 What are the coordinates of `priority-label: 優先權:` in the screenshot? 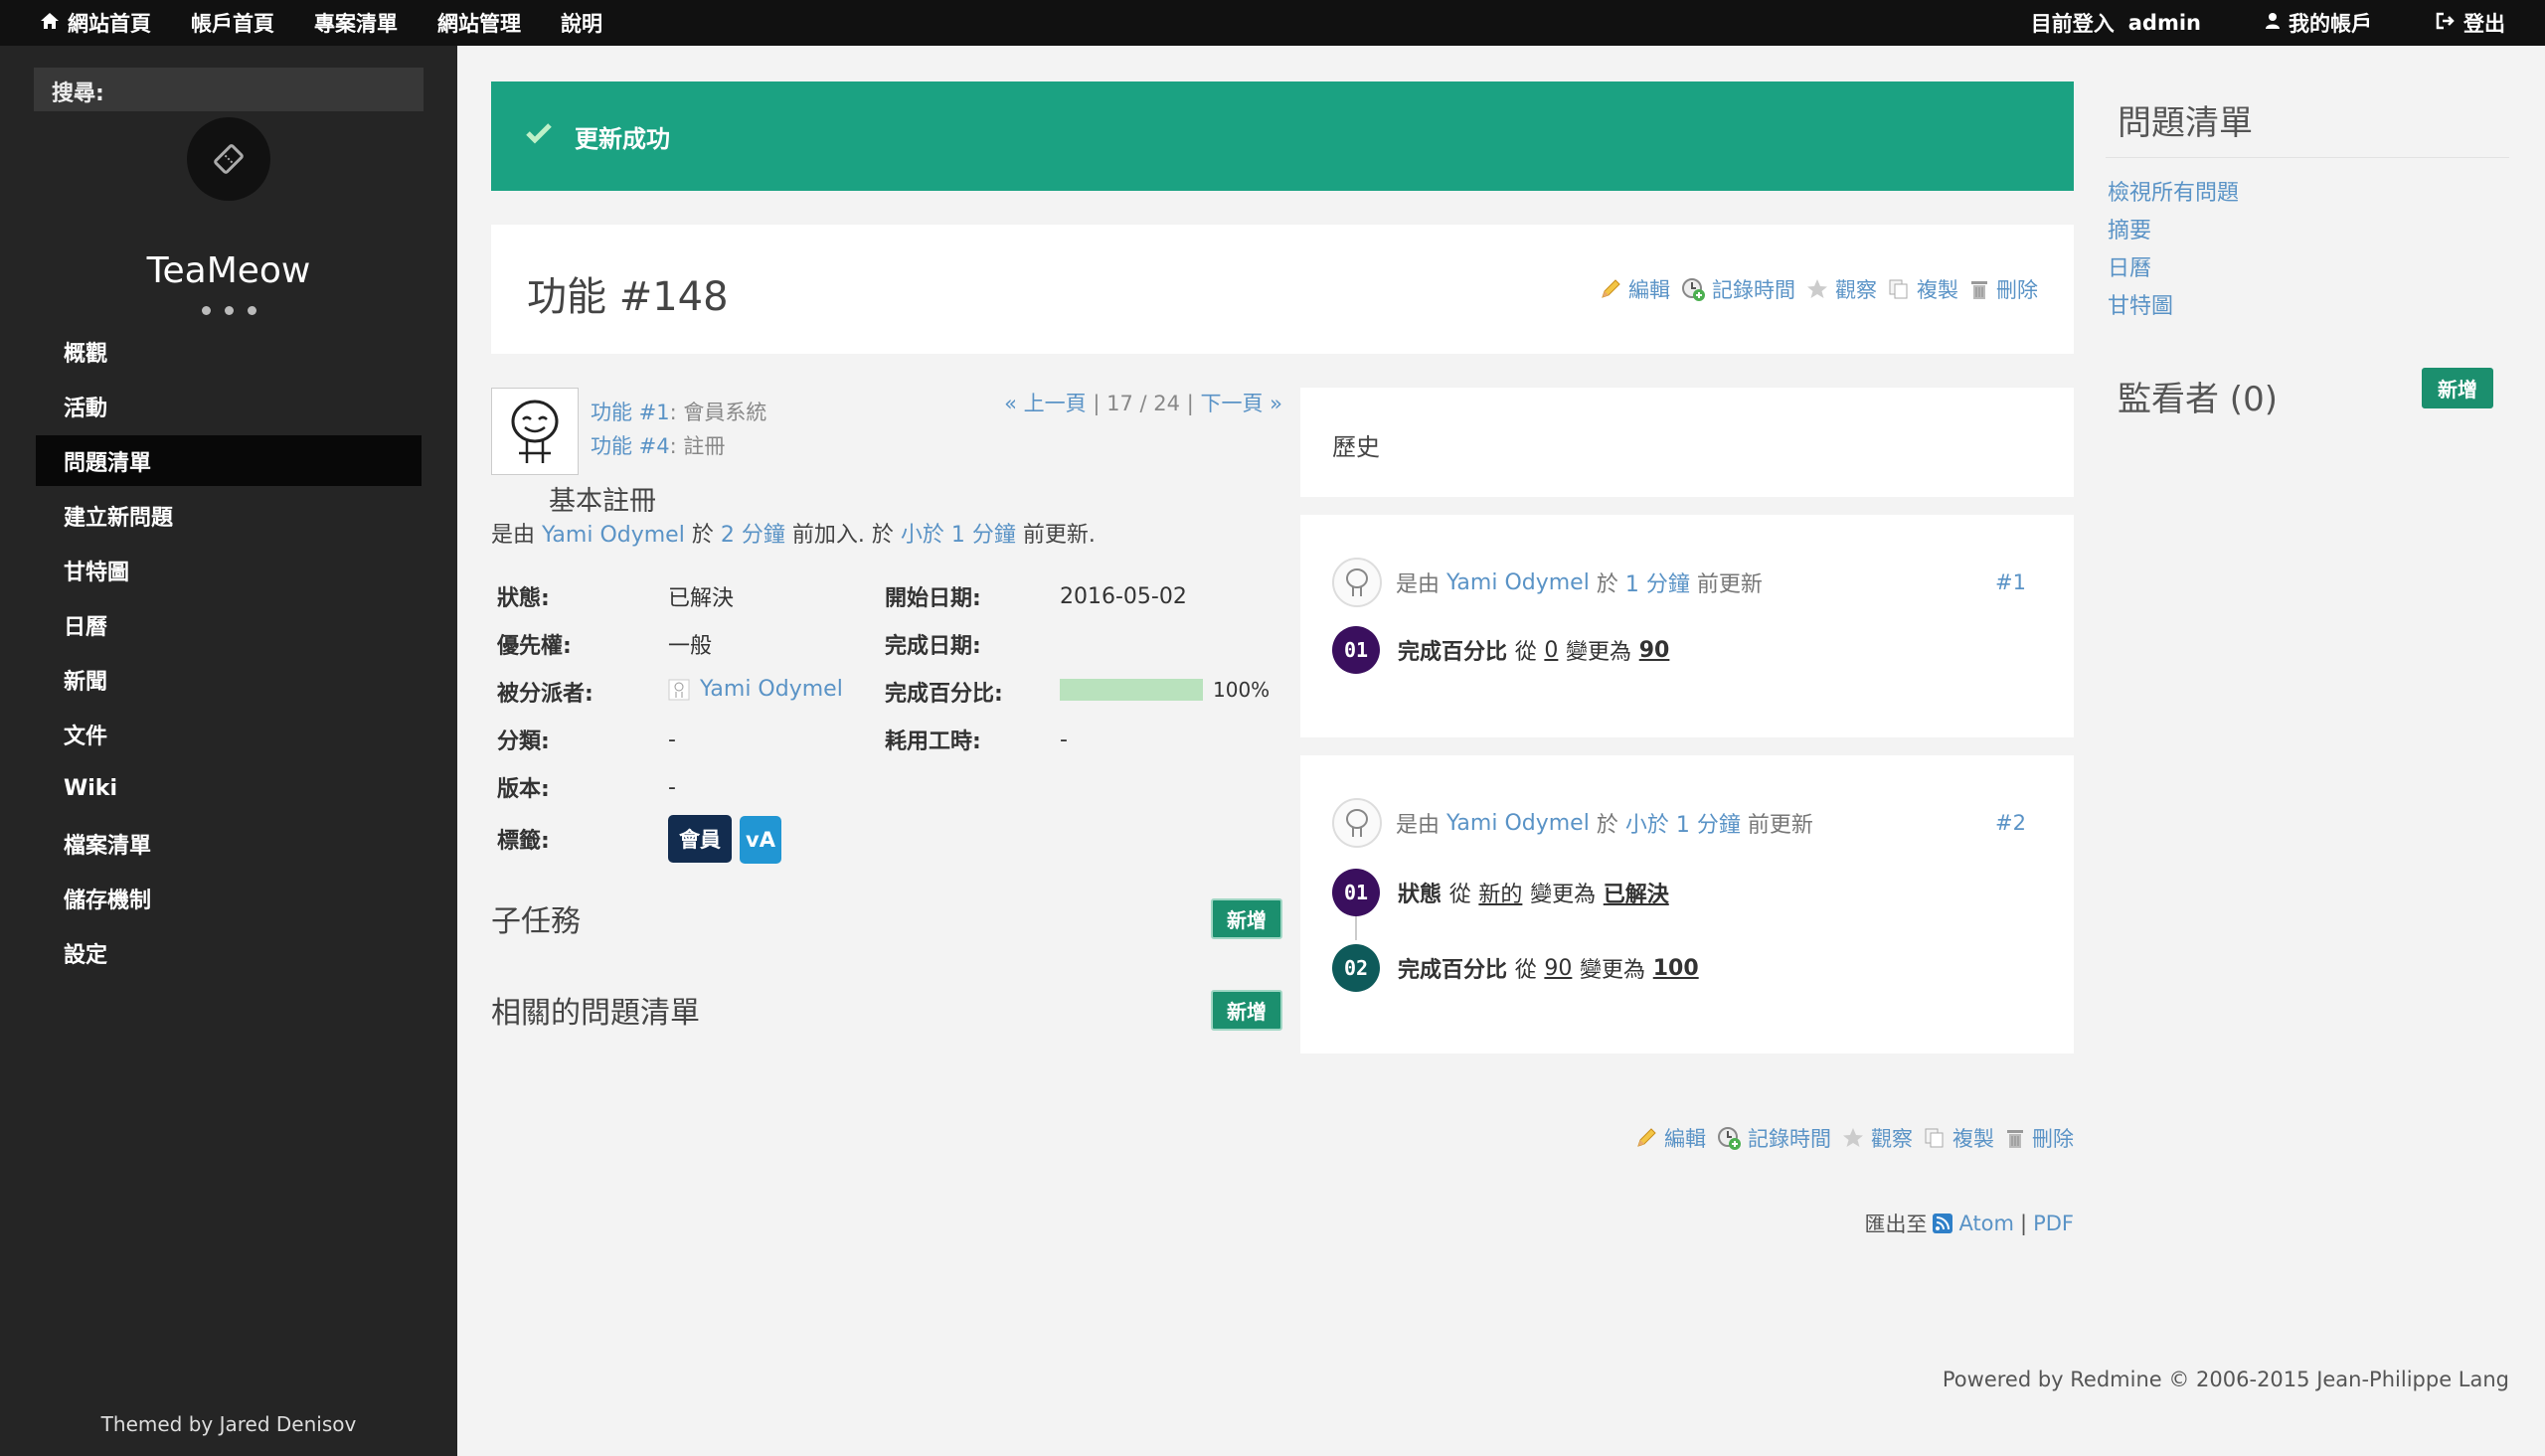 It's located at (534, 646).